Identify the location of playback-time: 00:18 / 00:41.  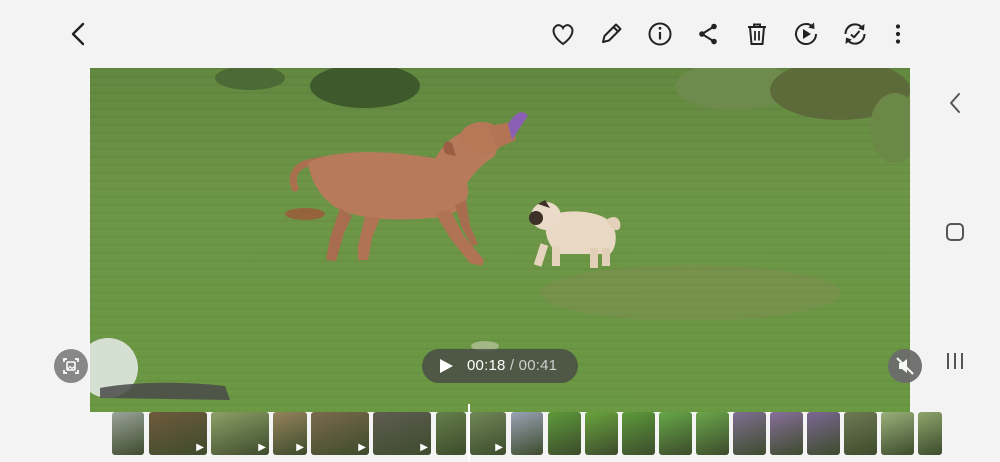
(512, 365).